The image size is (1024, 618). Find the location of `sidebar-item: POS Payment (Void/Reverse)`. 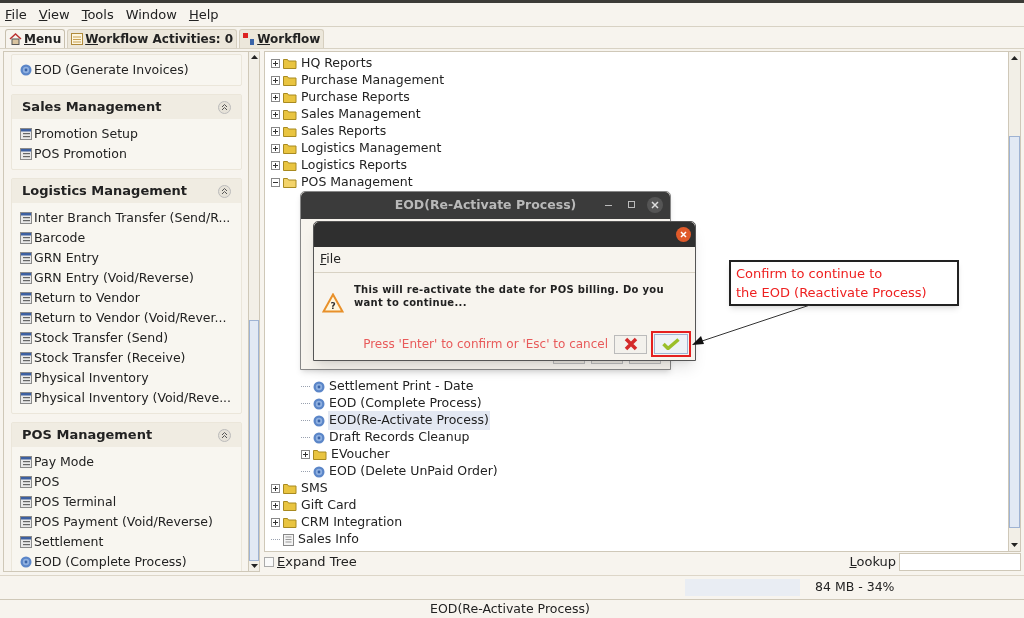

sidebar-item: POS Payment (Void/Reverse) is located at coordinates (123, 522).